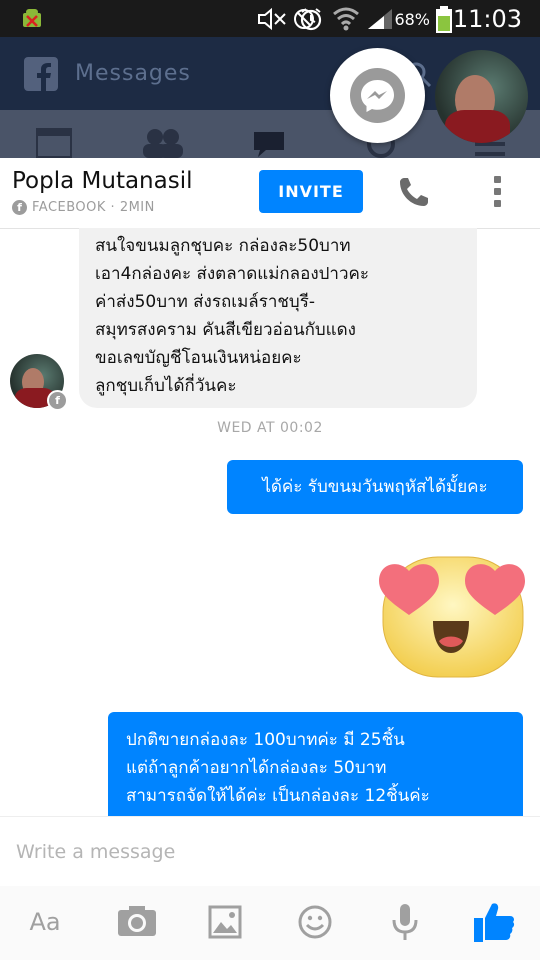  I want to click on like-icon, so click(494, 922).